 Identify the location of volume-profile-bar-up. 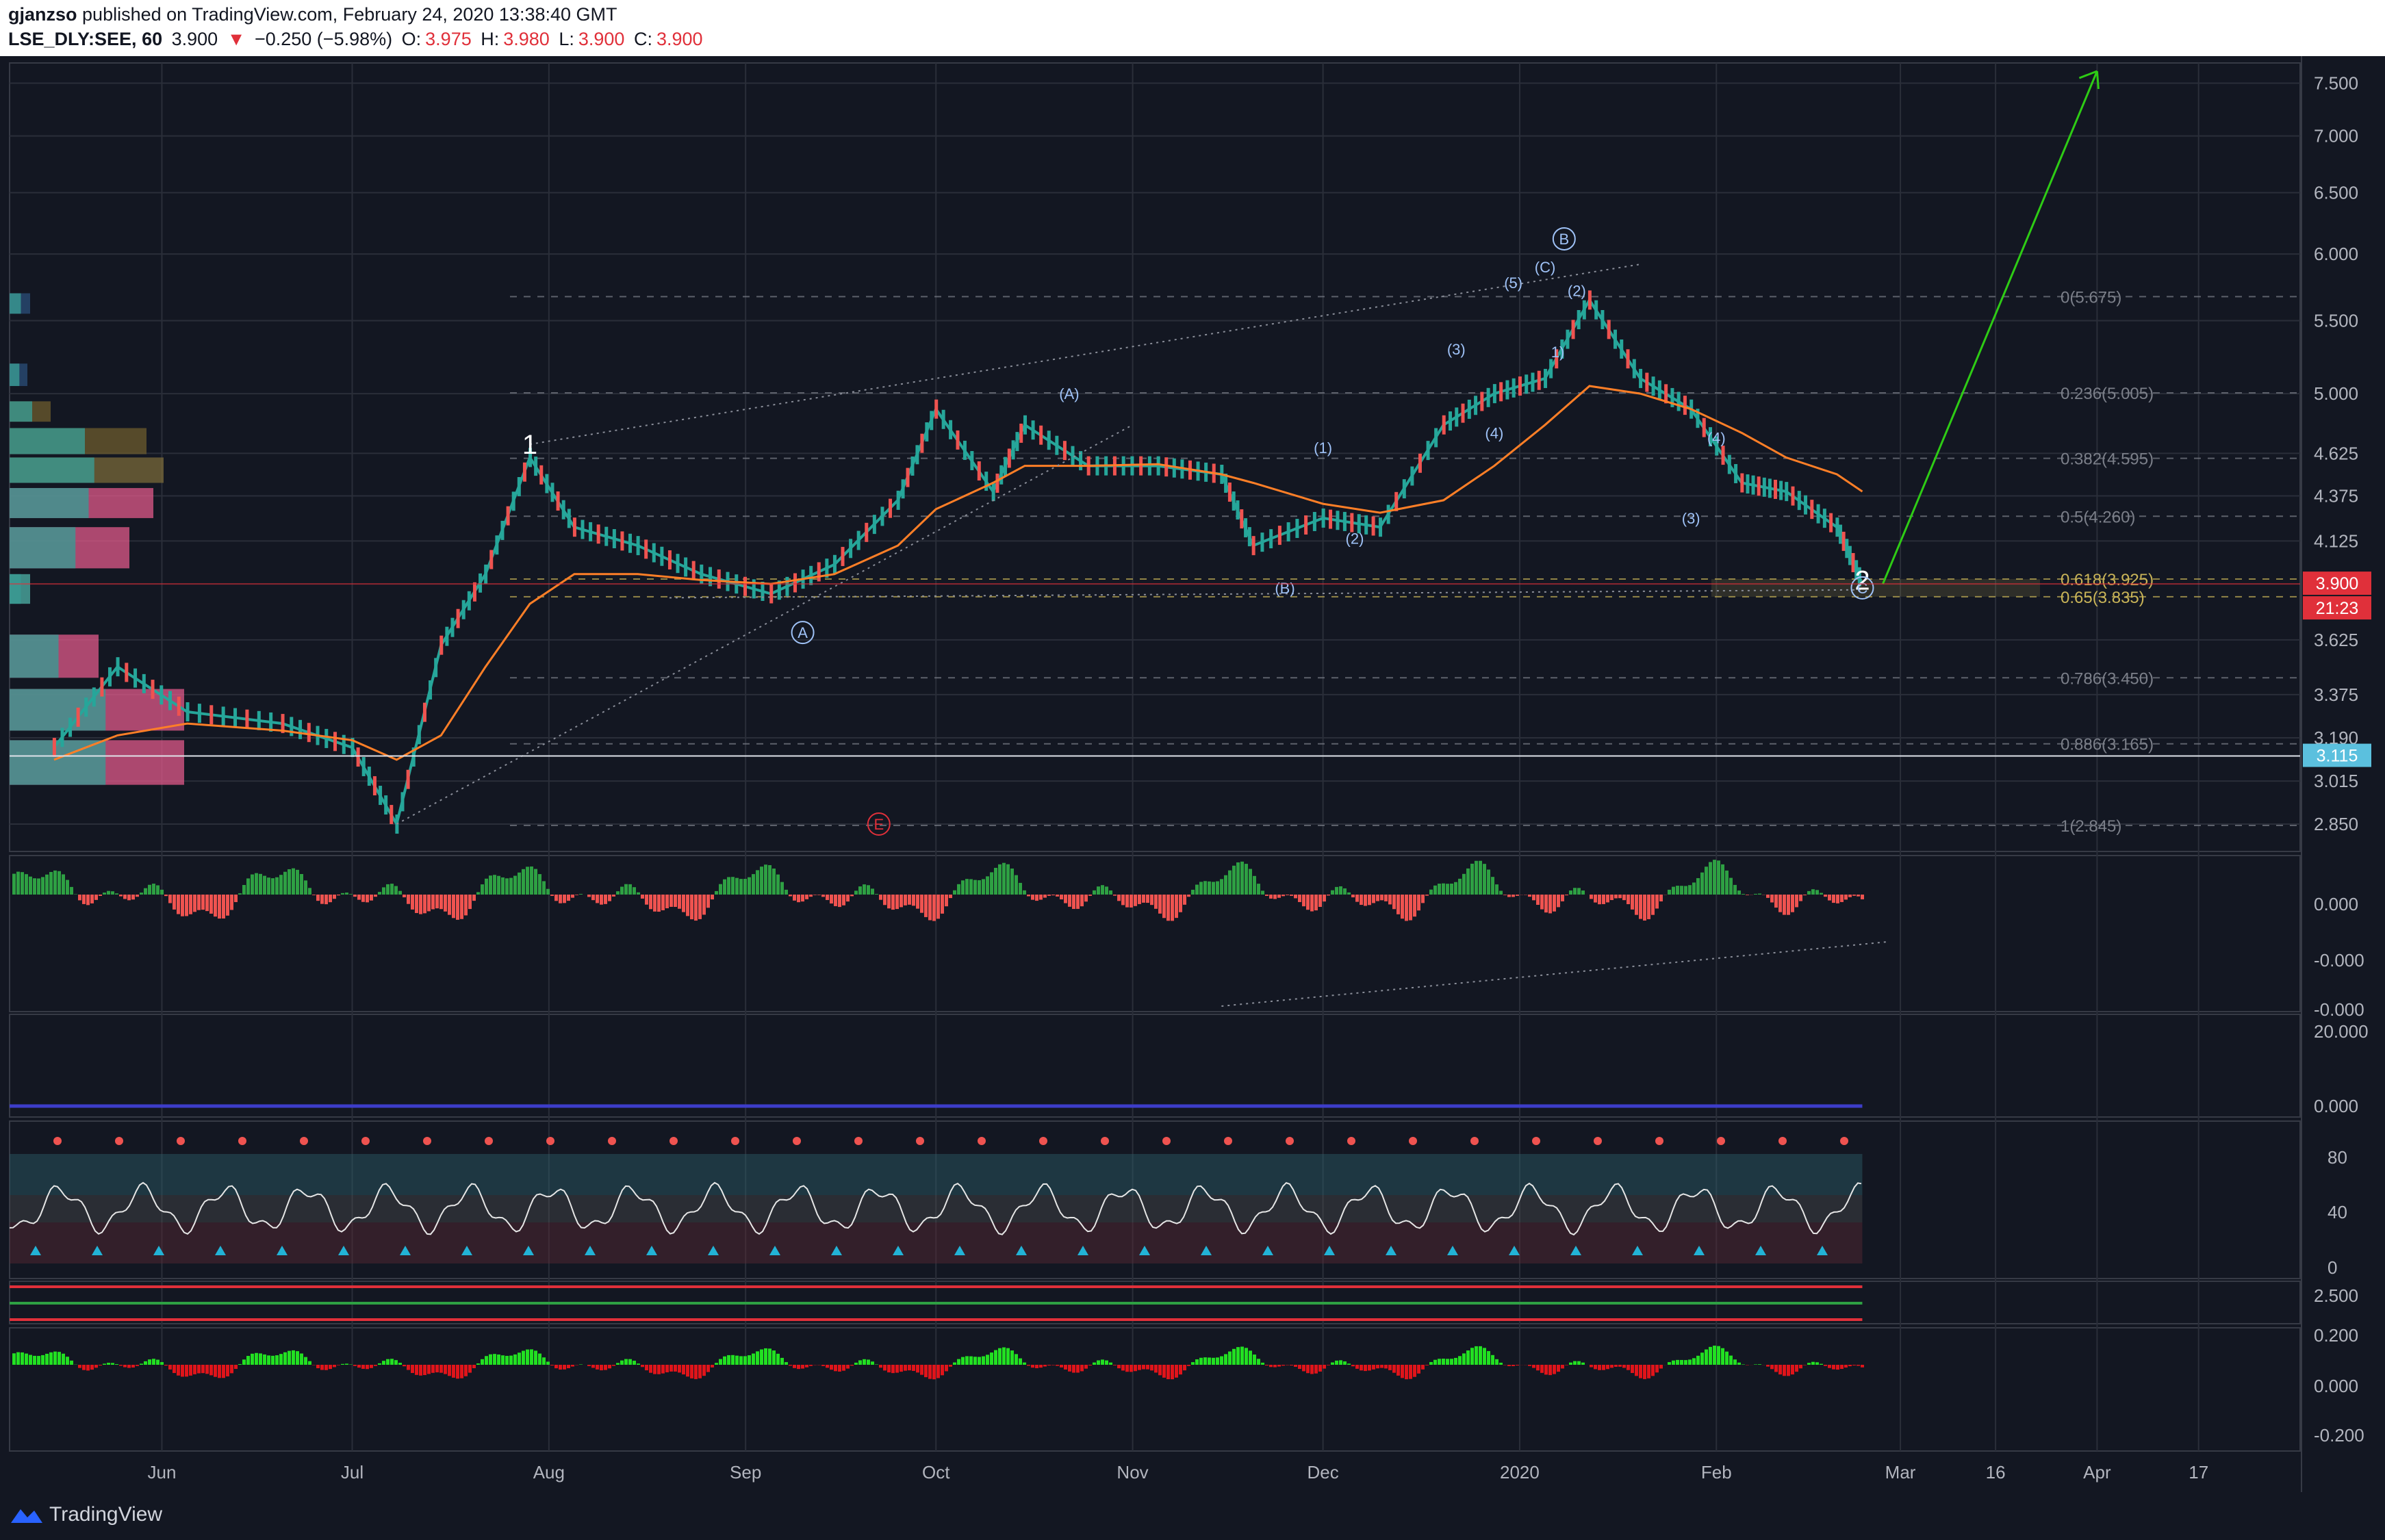
(34, 656).